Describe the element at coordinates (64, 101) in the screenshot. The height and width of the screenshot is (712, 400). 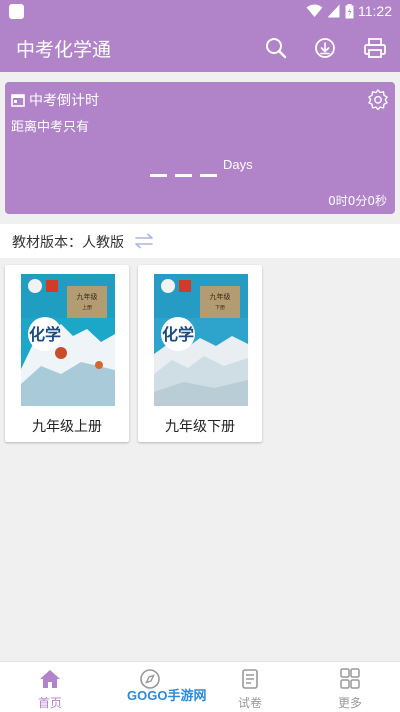
I see `countdown-title: 中考倒计时` at that location.